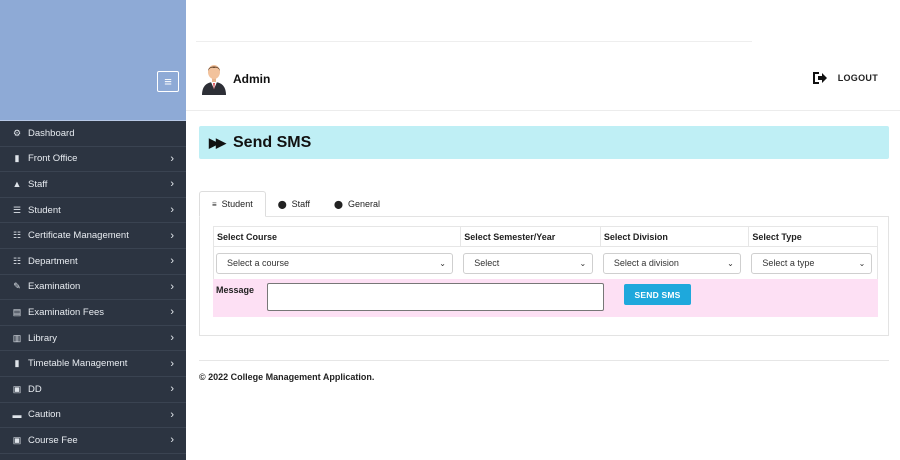 The image size is (900, 460). Describe the element at coordinates (487, 263) in the screenshot. I see `semester-select-value: Select` at that location.